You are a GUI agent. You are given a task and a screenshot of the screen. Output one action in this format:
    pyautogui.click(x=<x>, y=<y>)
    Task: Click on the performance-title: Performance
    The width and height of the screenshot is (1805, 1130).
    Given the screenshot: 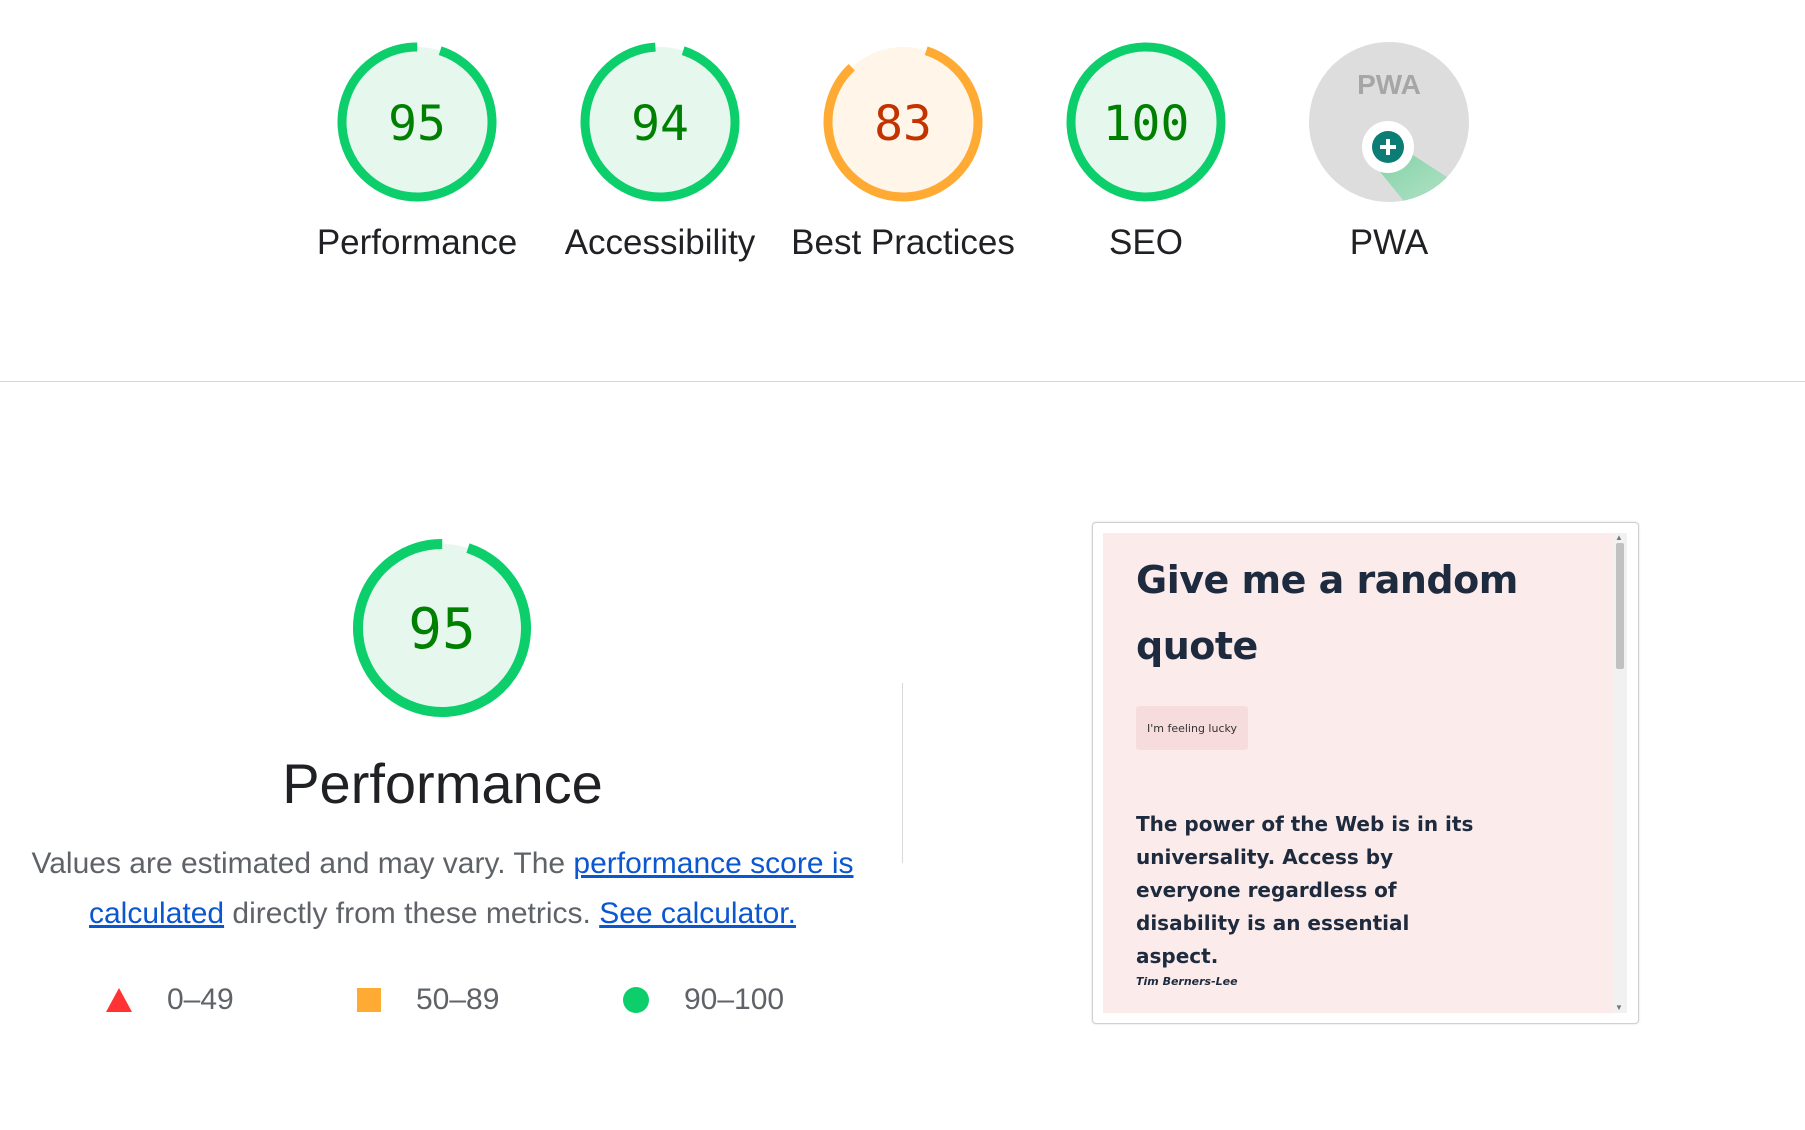 What is the action you would take?
    pyautogui.click(x=442, y=783)
    